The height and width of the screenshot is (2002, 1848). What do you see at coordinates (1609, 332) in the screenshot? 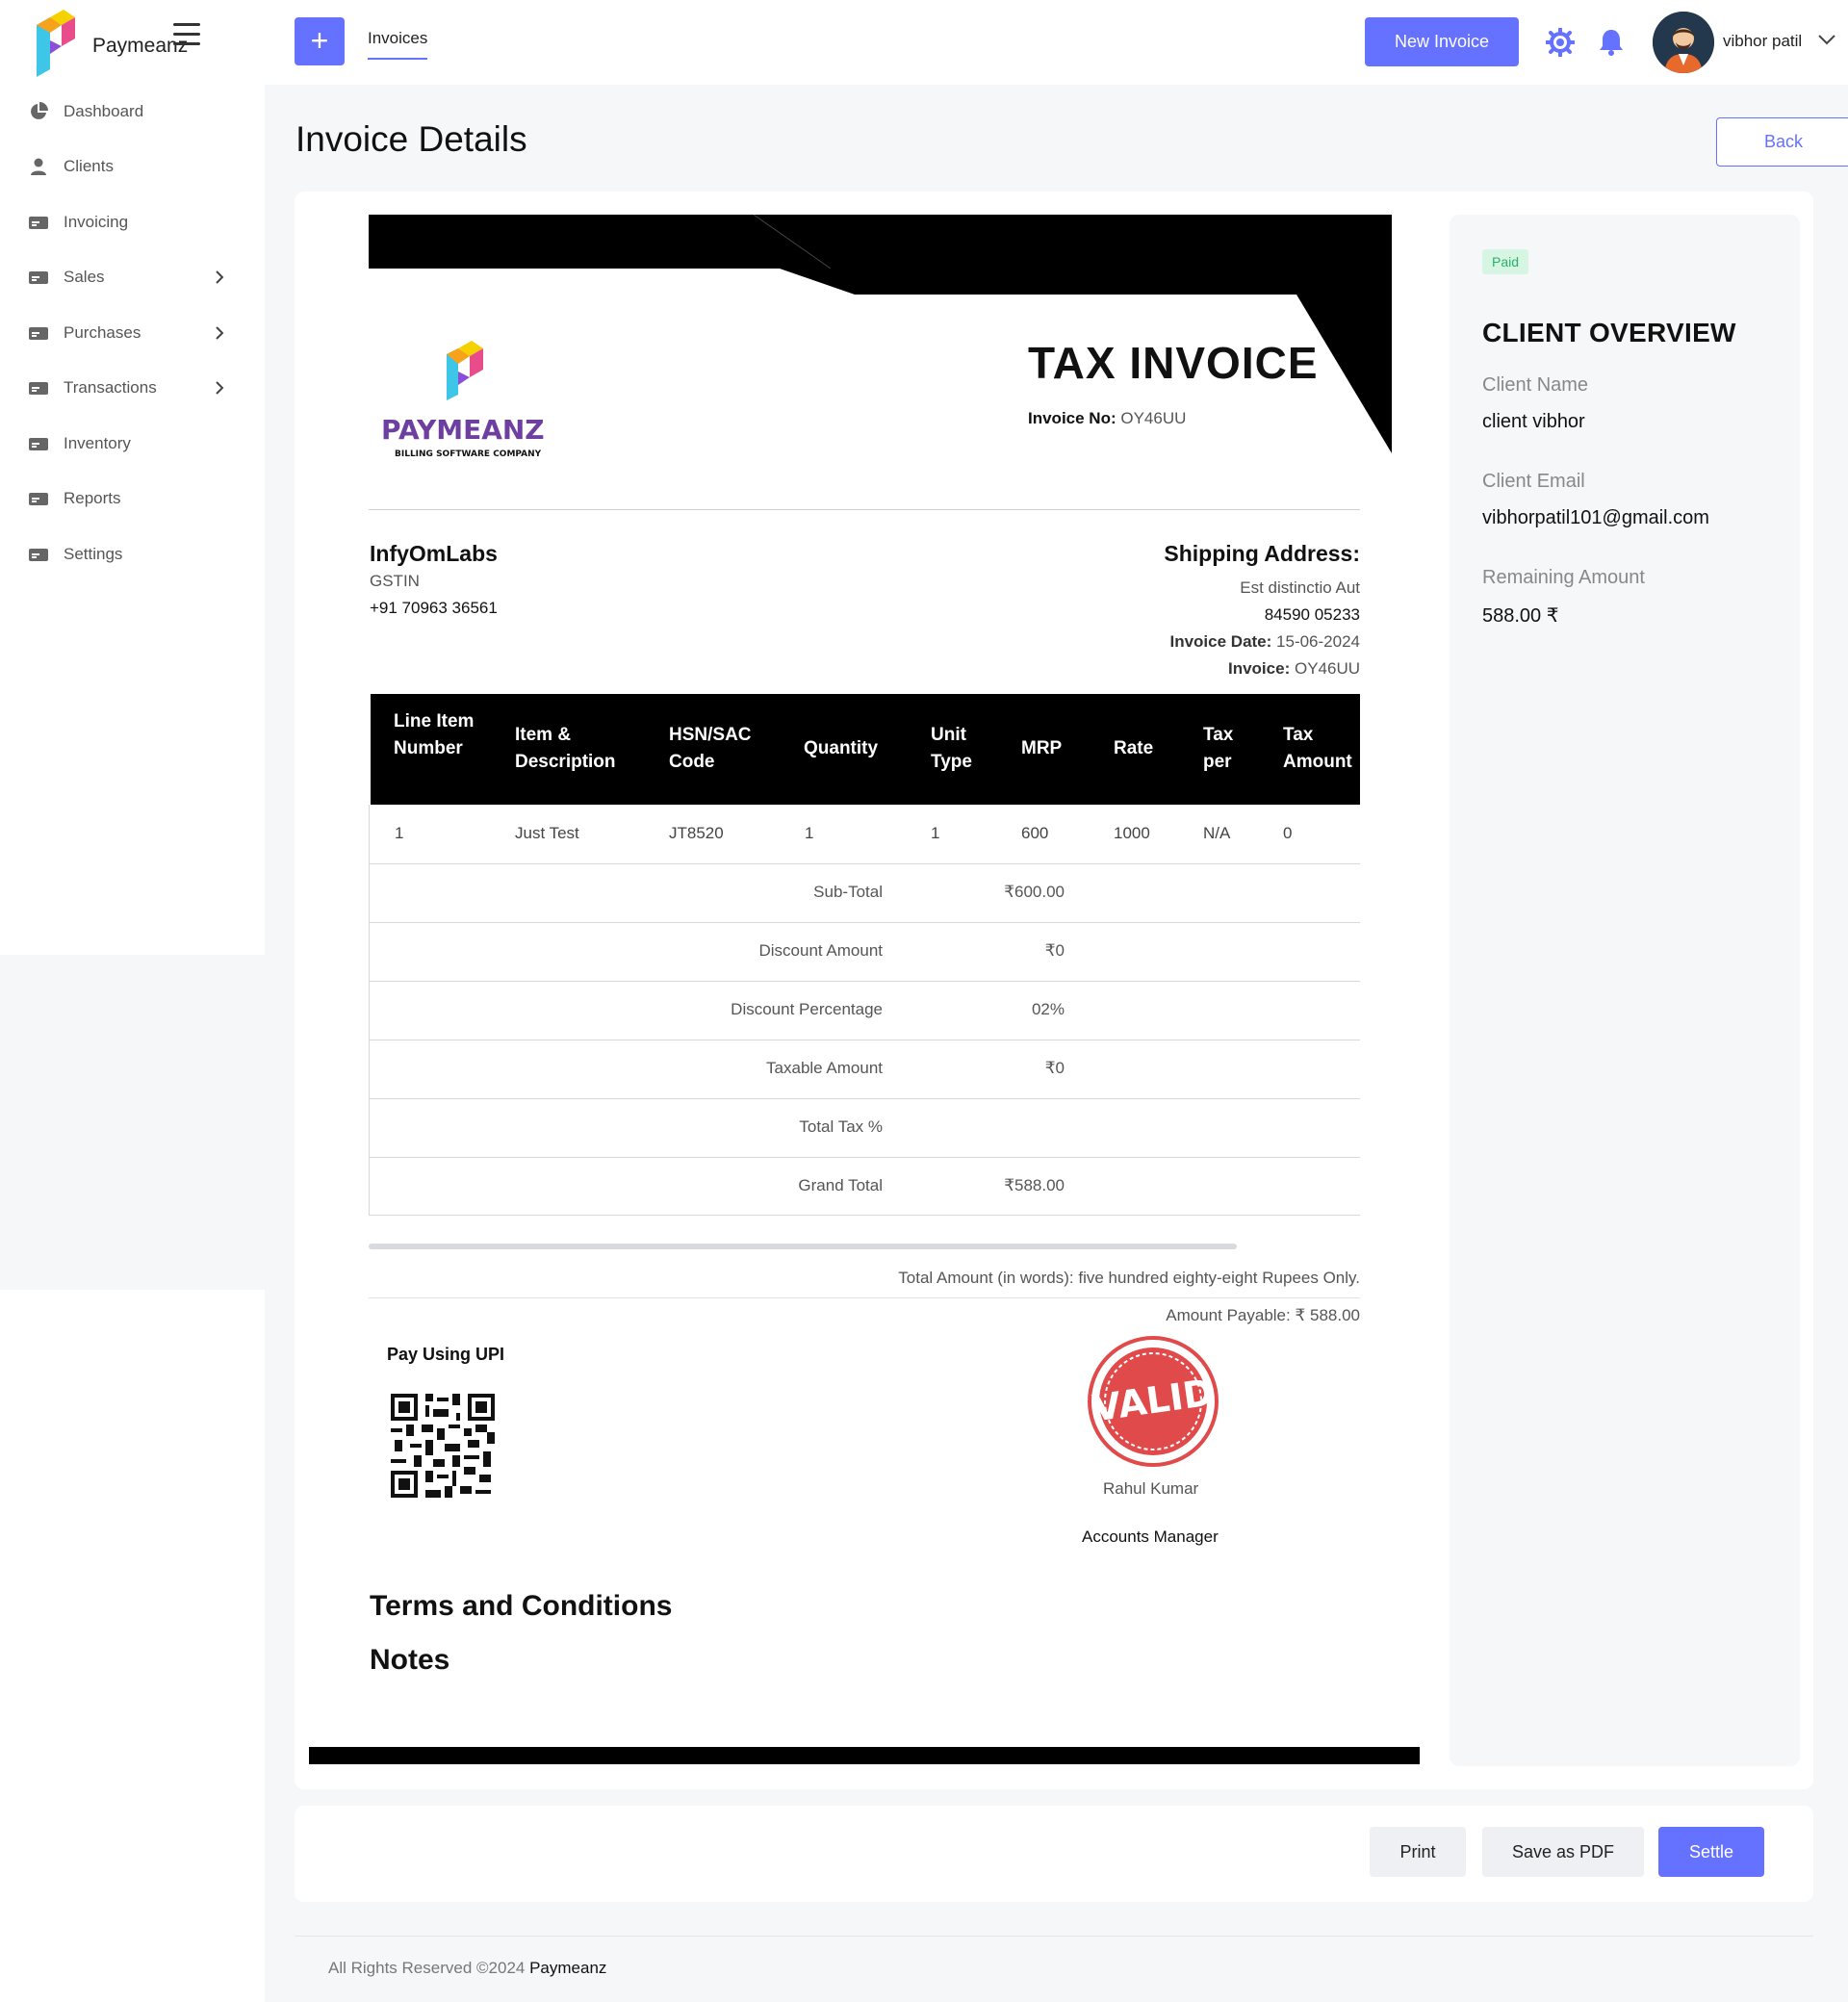
I see `client-overview-title: CLIENT OVERVIEW` at bounding box center [1609, 332].